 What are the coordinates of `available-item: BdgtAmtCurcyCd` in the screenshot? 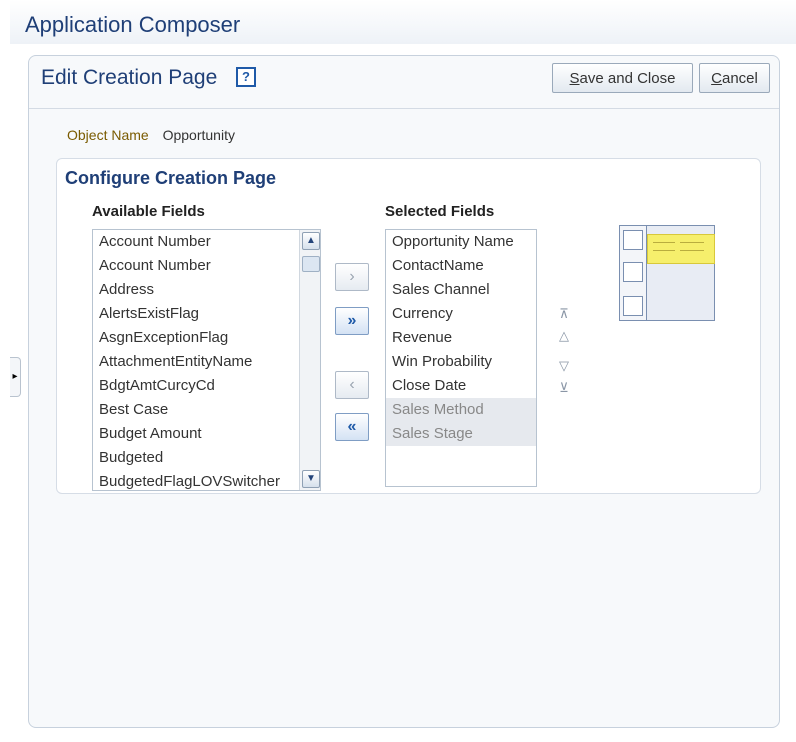 It's located at (194, 386).